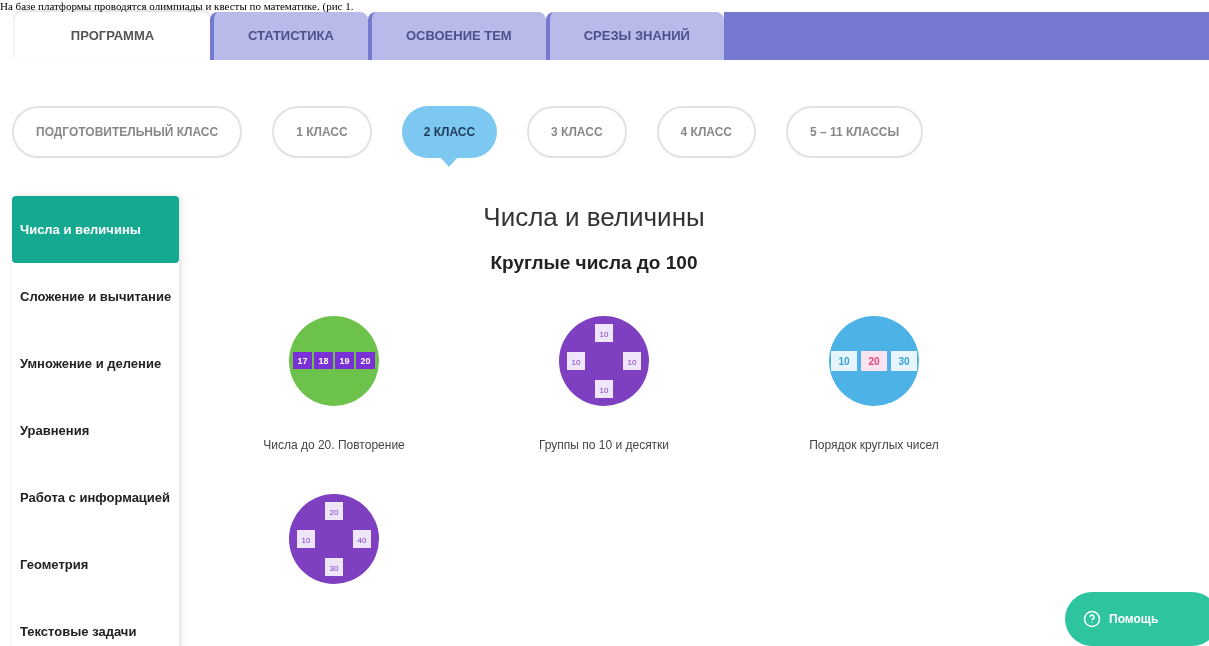  I want to click on grade-pill: 5 – 11 КЛАССЫ, so click(855, 132).